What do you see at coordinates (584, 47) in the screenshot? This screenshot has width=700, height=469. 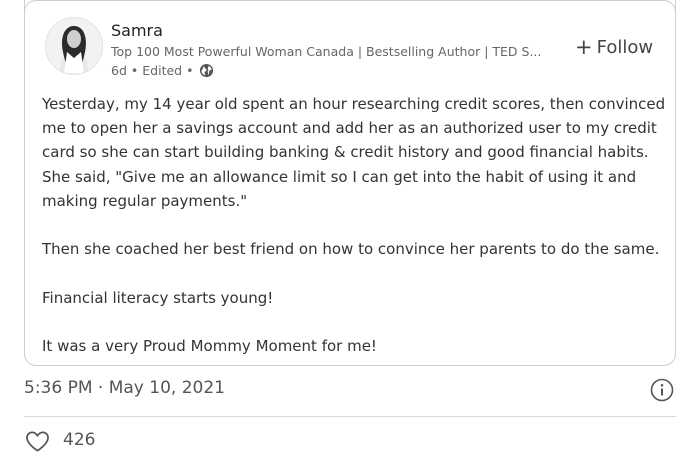 I see `plus-icon: +` at bounding box center [584, 47].